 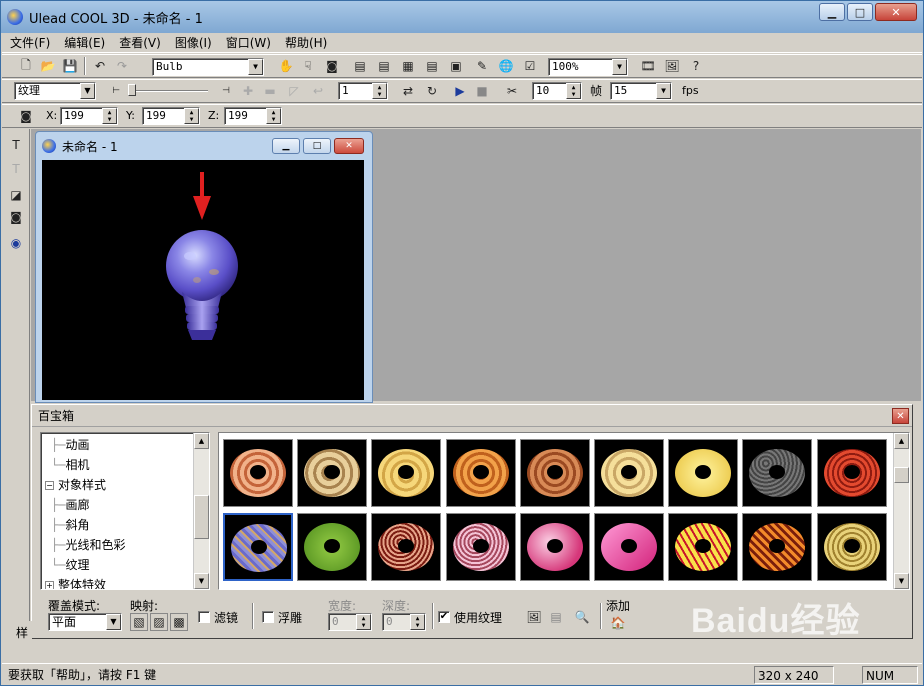 I want to click on use-texture-checkbox: ✔, so click(x=444, y=617).